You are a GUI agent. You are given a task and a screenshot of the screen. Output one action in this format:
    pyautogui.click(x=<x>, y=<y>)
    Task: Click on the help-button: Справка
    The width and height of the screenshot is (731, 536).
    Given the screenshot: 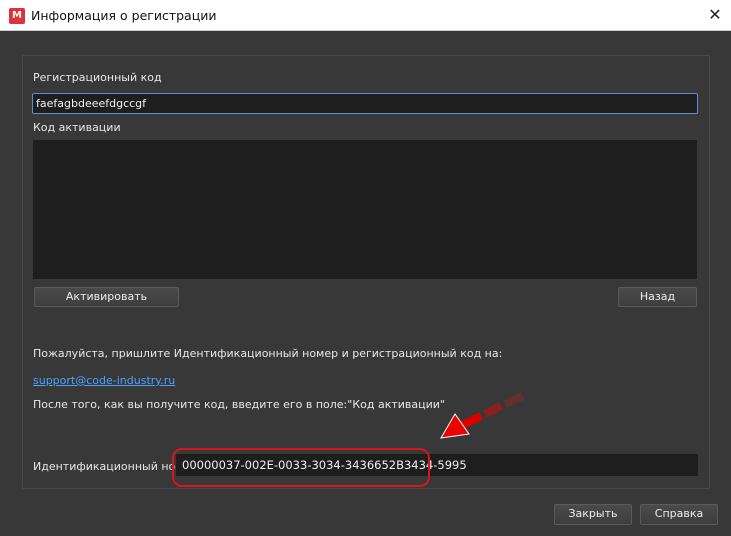 What is the action you would take?
    pyautogui.click(x=679, y=514)
    